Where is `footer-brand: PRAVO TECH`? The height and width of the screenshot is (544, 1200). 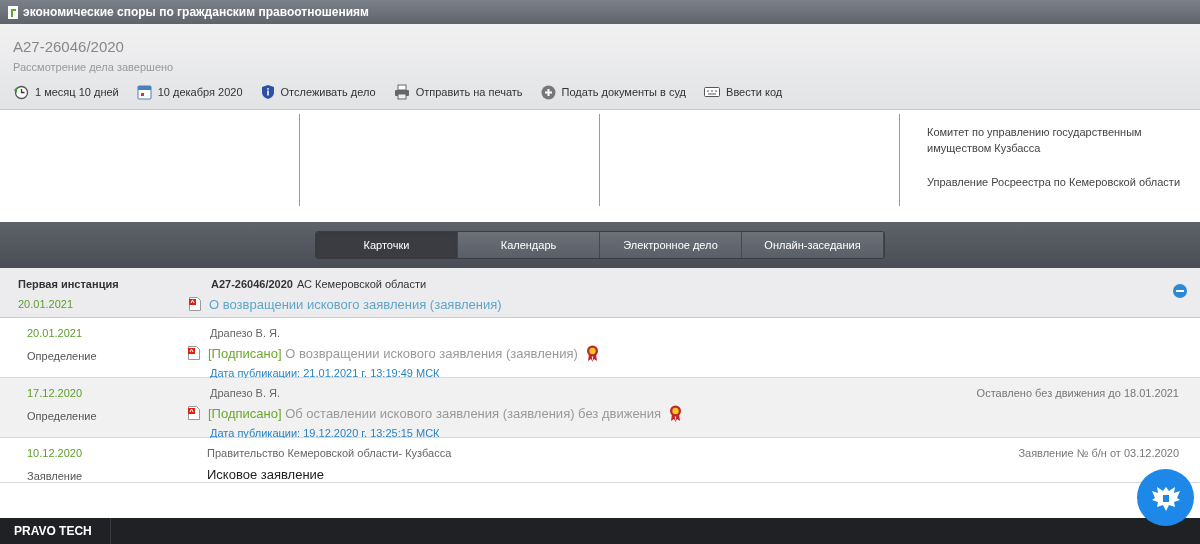
footer-brand: PRAVO TECH is located at coordinates (55, 531).